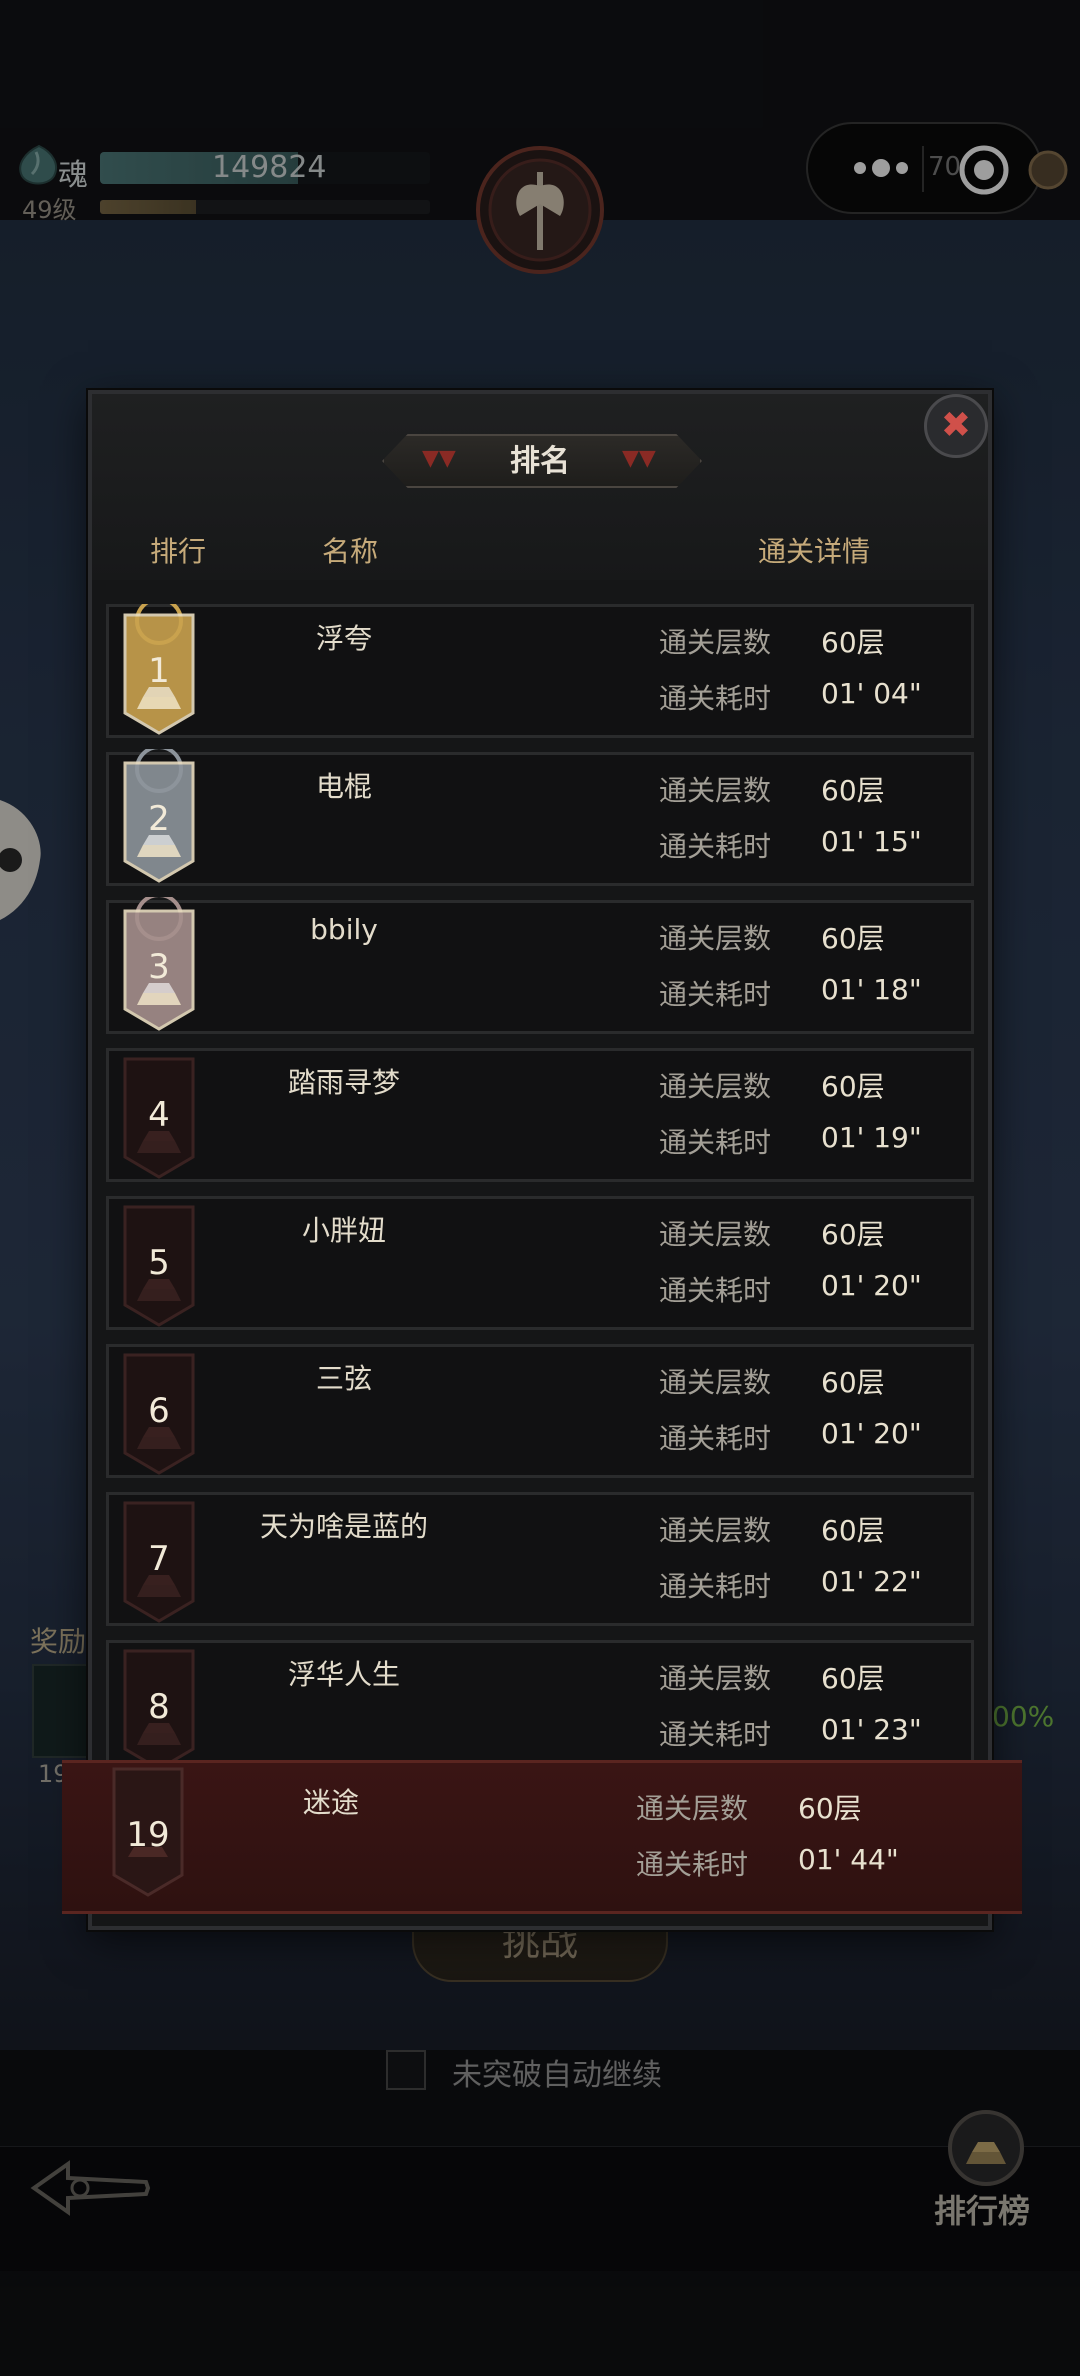 The width and height of the screenshot is (1080, 2376). I want to click on rank-badge: 8, so click(159, 1707).